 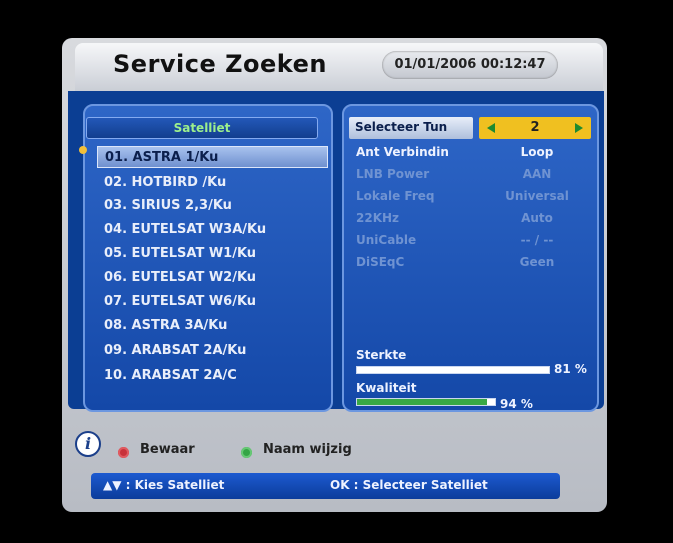 What do you see at coordinates (386, 240) in the screenshot?
I see `setting-label-unicable: UniCable` at bounding box center [386, 240].